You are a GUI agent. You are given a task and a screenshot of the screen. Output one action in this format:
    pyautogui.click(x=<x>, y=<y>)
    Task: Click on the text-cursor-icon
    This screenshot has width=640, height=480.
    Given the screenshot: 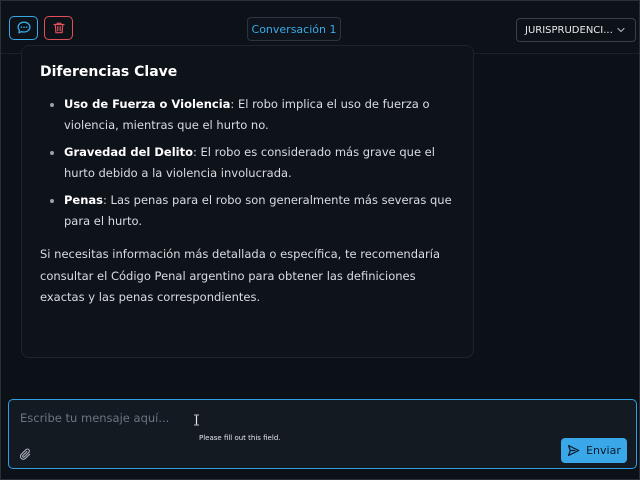 What is the action you would take?
    pyautogui.click(x=196, y=420)
    